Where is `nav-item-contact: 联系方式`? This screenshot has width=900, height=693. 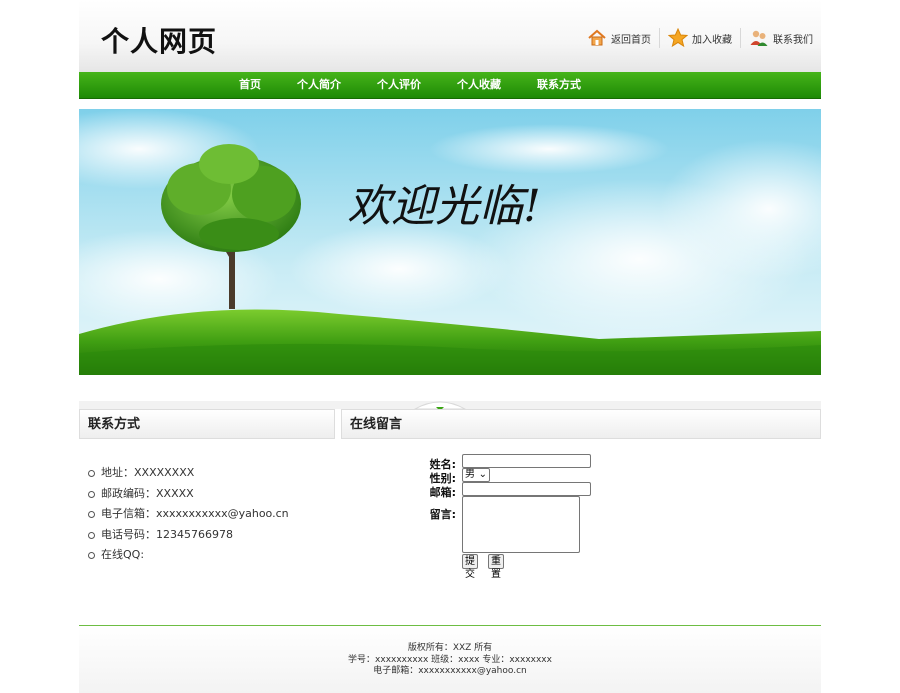 nav-item-contact: 联系方式 is located at coordinates (559, 85).